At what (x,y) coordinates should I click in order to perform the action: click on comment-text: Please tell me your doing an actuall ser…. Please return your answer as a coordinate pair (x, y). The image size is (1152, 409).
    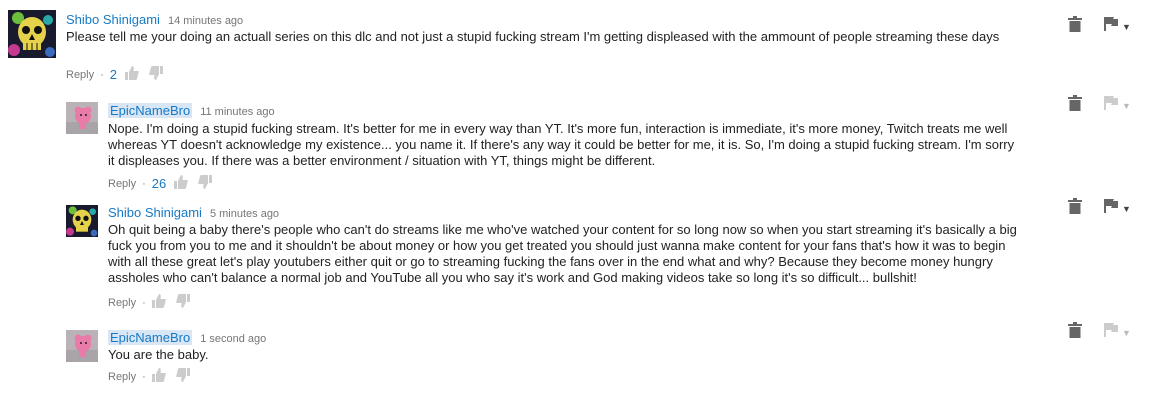
    Looking at the image, I should click on (533, 36).